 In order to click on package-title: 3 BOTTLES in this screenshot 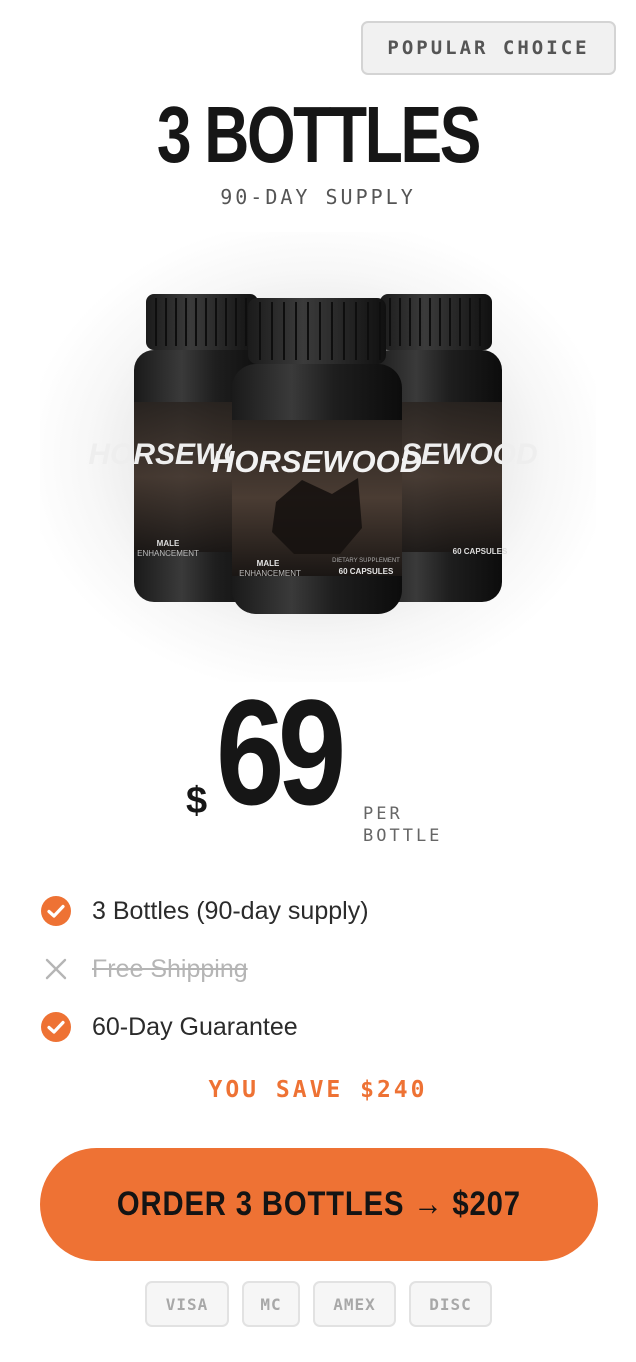, I will do `click(319, 134)`.